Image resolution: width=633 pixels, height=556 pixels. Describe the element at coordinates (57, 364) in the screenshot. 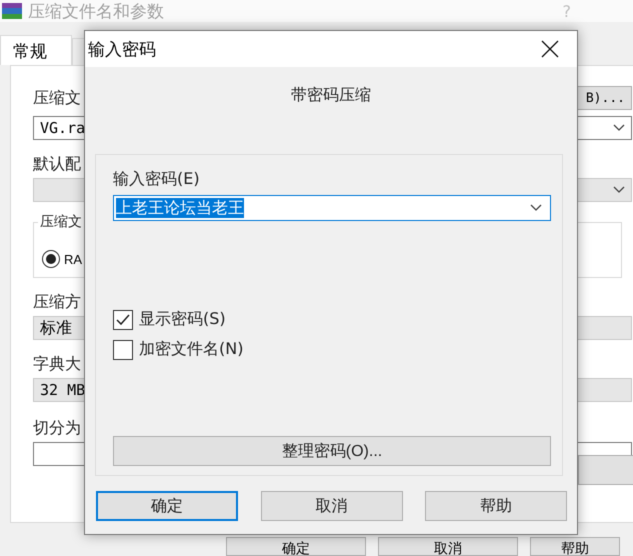

I see `field-label: 字典大` at that location.